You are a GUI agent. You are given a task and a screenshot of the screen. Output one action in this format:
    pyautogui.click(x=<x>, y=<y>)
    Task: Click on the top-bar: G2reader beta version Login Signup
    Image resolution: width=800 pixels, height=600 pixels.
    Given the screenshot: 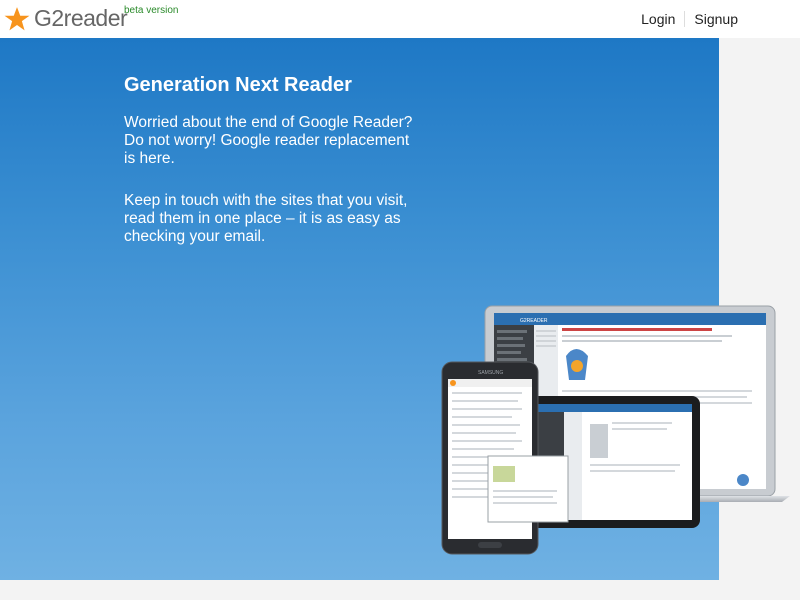 What is the action you would take?
    pyautogui.click(x=400, y=19)
    